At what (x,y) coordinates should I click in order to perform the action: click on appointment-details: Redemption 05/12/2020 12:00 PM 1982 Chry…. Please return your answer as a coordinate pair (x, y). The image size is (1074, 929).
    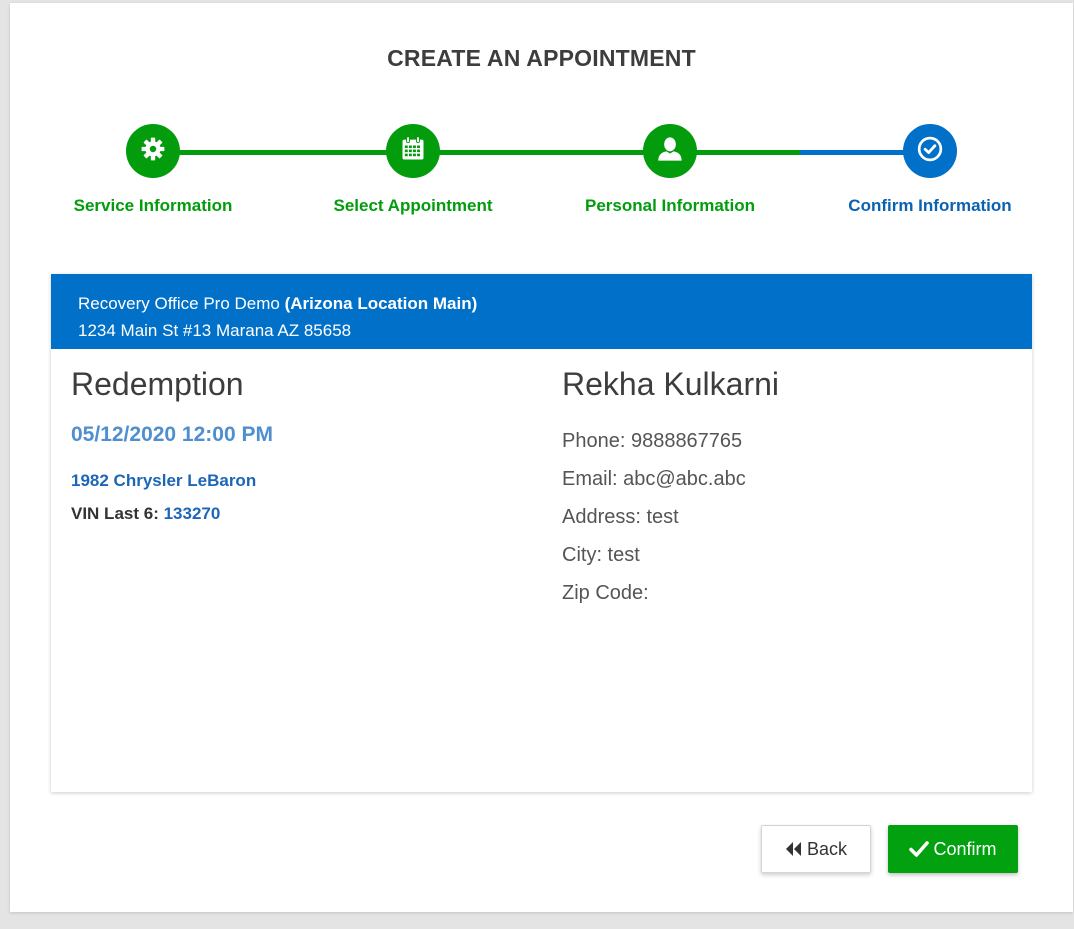
    Looking at the image, I should click on (172, 445).